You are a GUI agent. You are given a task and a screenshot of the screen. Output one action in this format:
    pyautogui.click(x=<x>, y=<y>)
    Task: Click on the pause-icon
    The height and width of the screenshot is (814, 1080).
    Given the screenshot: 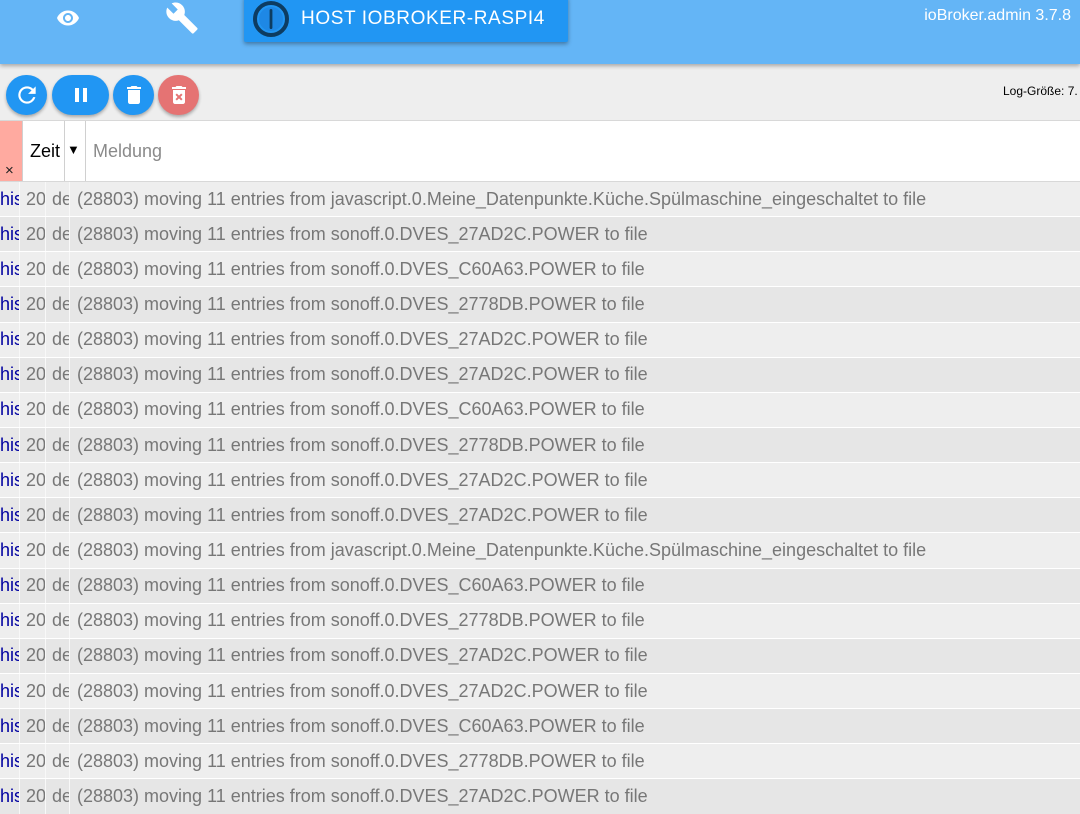 What is the action you would take?
    pyautogui.click(x=80, y=95)
    